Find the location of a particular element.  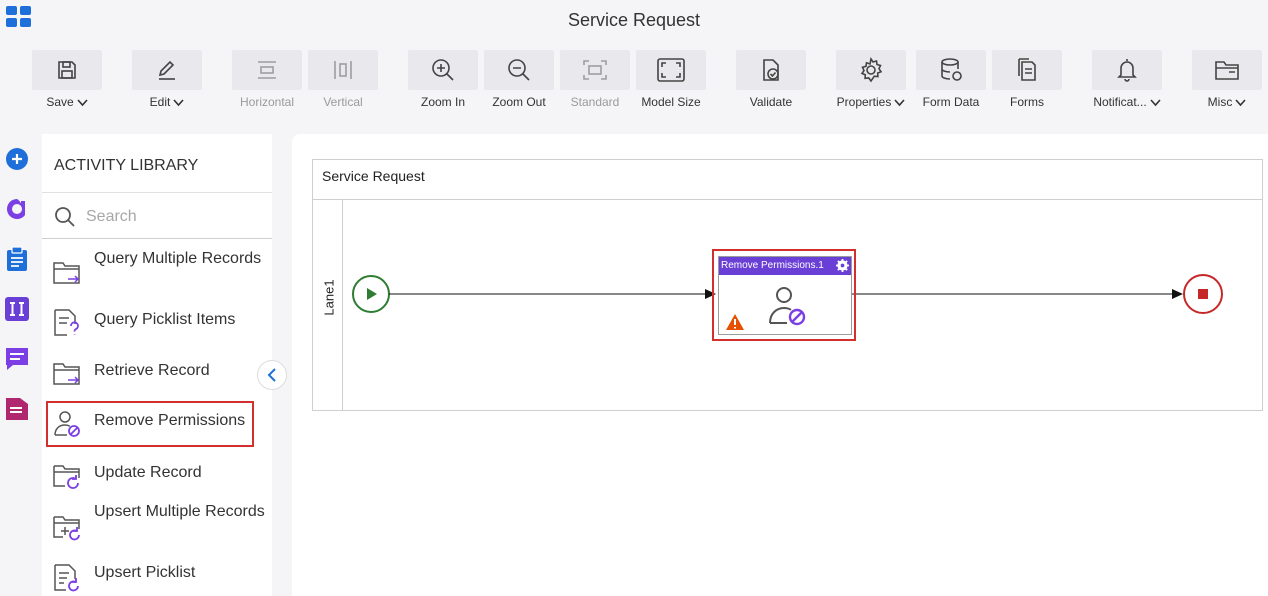

interface-icon is located at coordinates (17, 309).